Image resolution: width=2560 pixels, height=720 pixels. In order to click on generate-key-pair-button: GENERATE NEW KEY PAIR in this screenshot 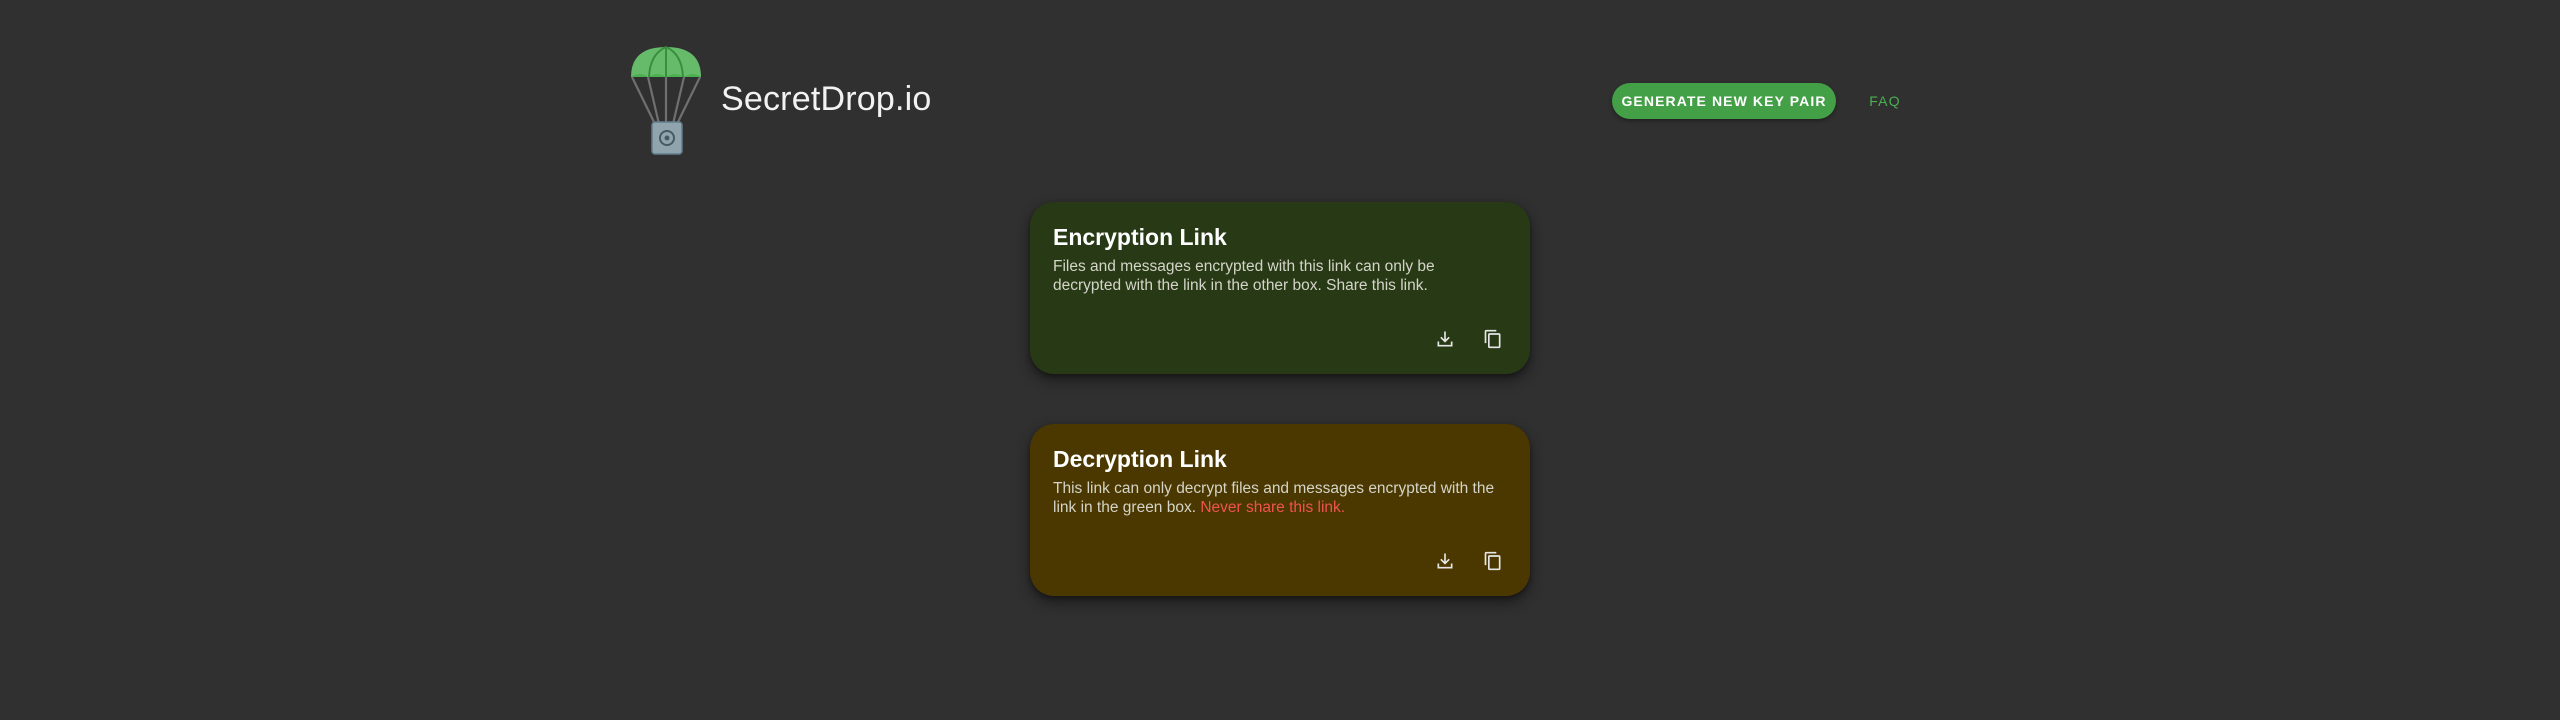, I will do `click(1724, 101)`.